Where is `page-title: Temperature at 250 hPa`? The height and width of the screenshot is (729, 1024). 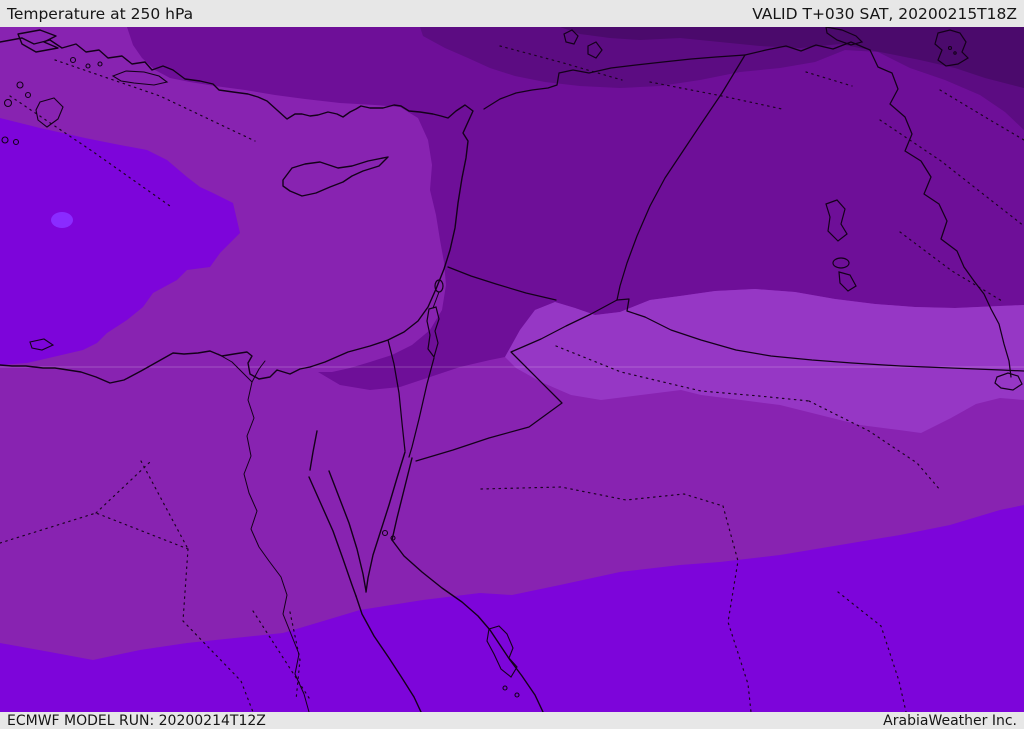 page-title: Temperature at 250 hPa is located at coordinates (100, 13).